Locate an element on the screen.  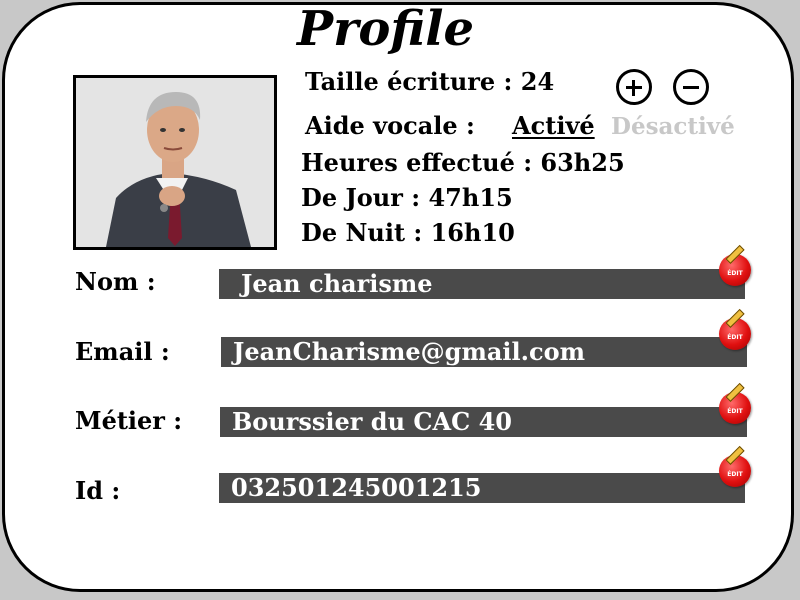
person-avatar-icon is located at coordinates (175, 162).